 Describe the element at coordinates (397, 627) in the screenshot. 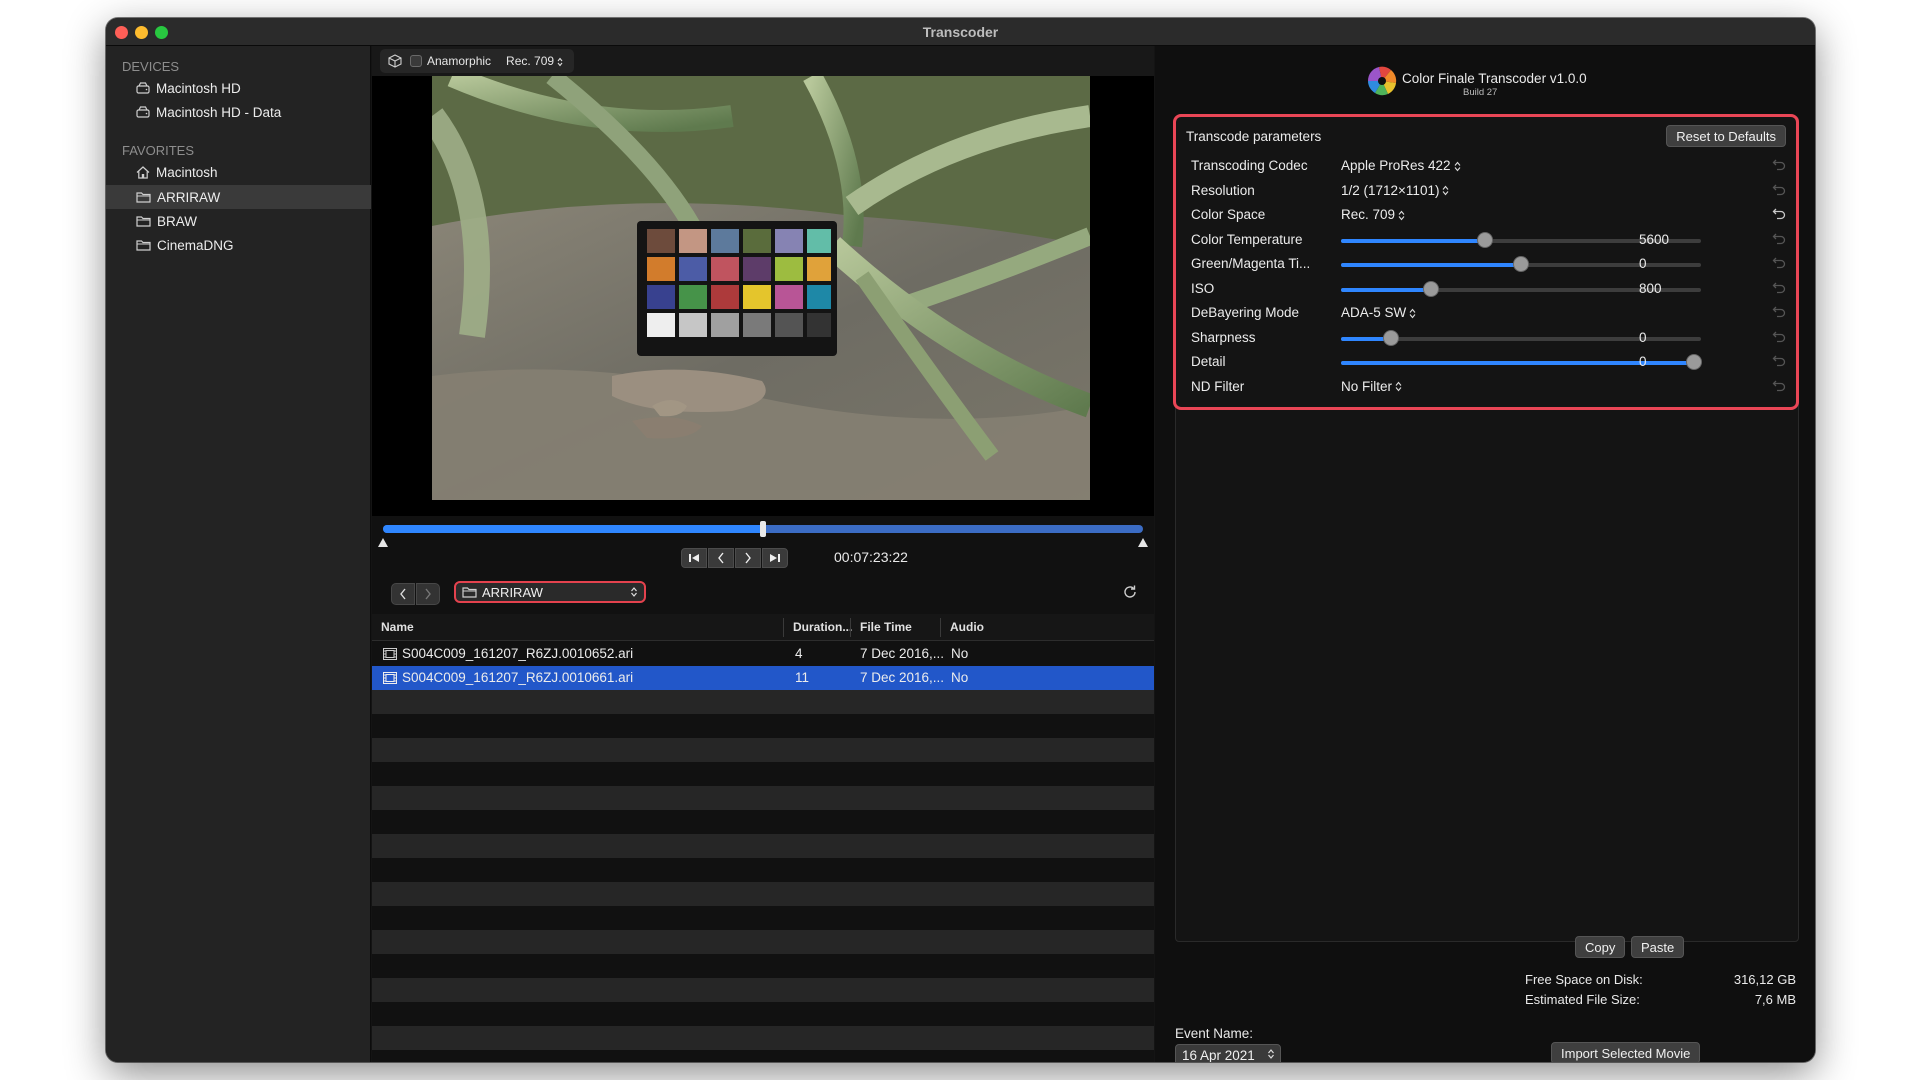

I see `column-header-name: Name` at that location.